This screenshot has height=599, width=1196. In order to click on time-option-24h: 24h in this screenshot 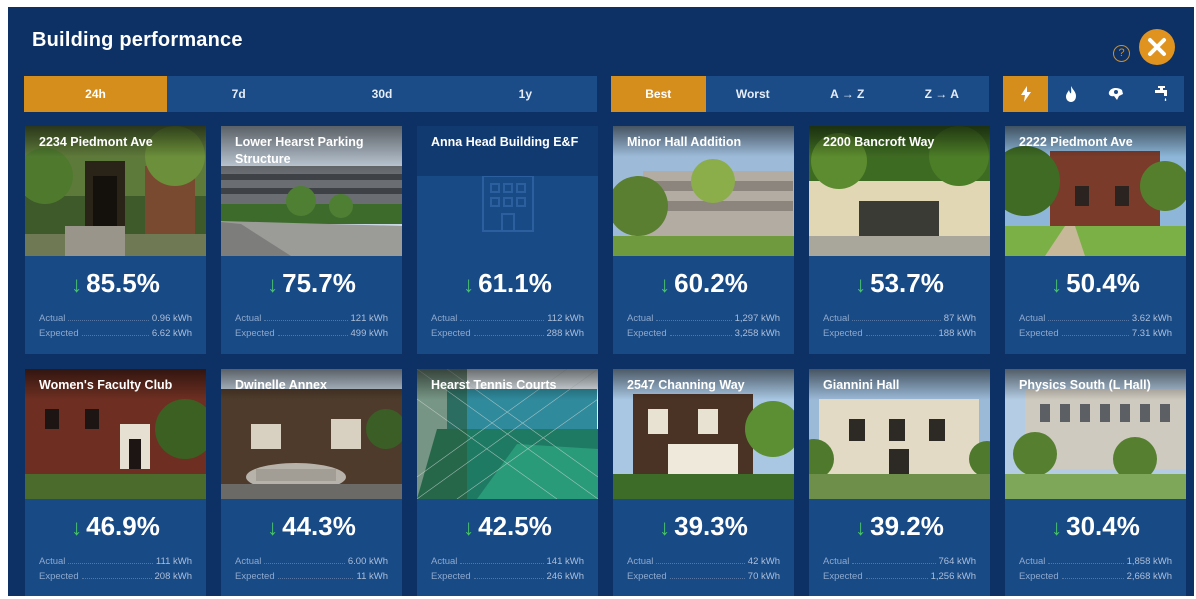, I will do `click(95, 94)`.